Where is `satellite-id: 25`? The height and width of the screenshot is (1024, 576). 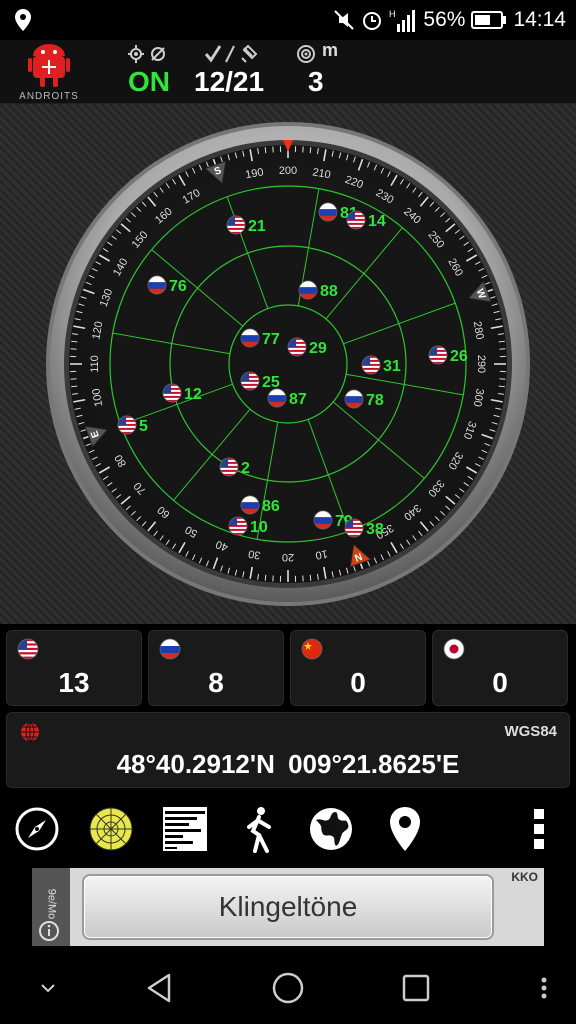 satellite-id: 25 is located at coordinates (271, 382).